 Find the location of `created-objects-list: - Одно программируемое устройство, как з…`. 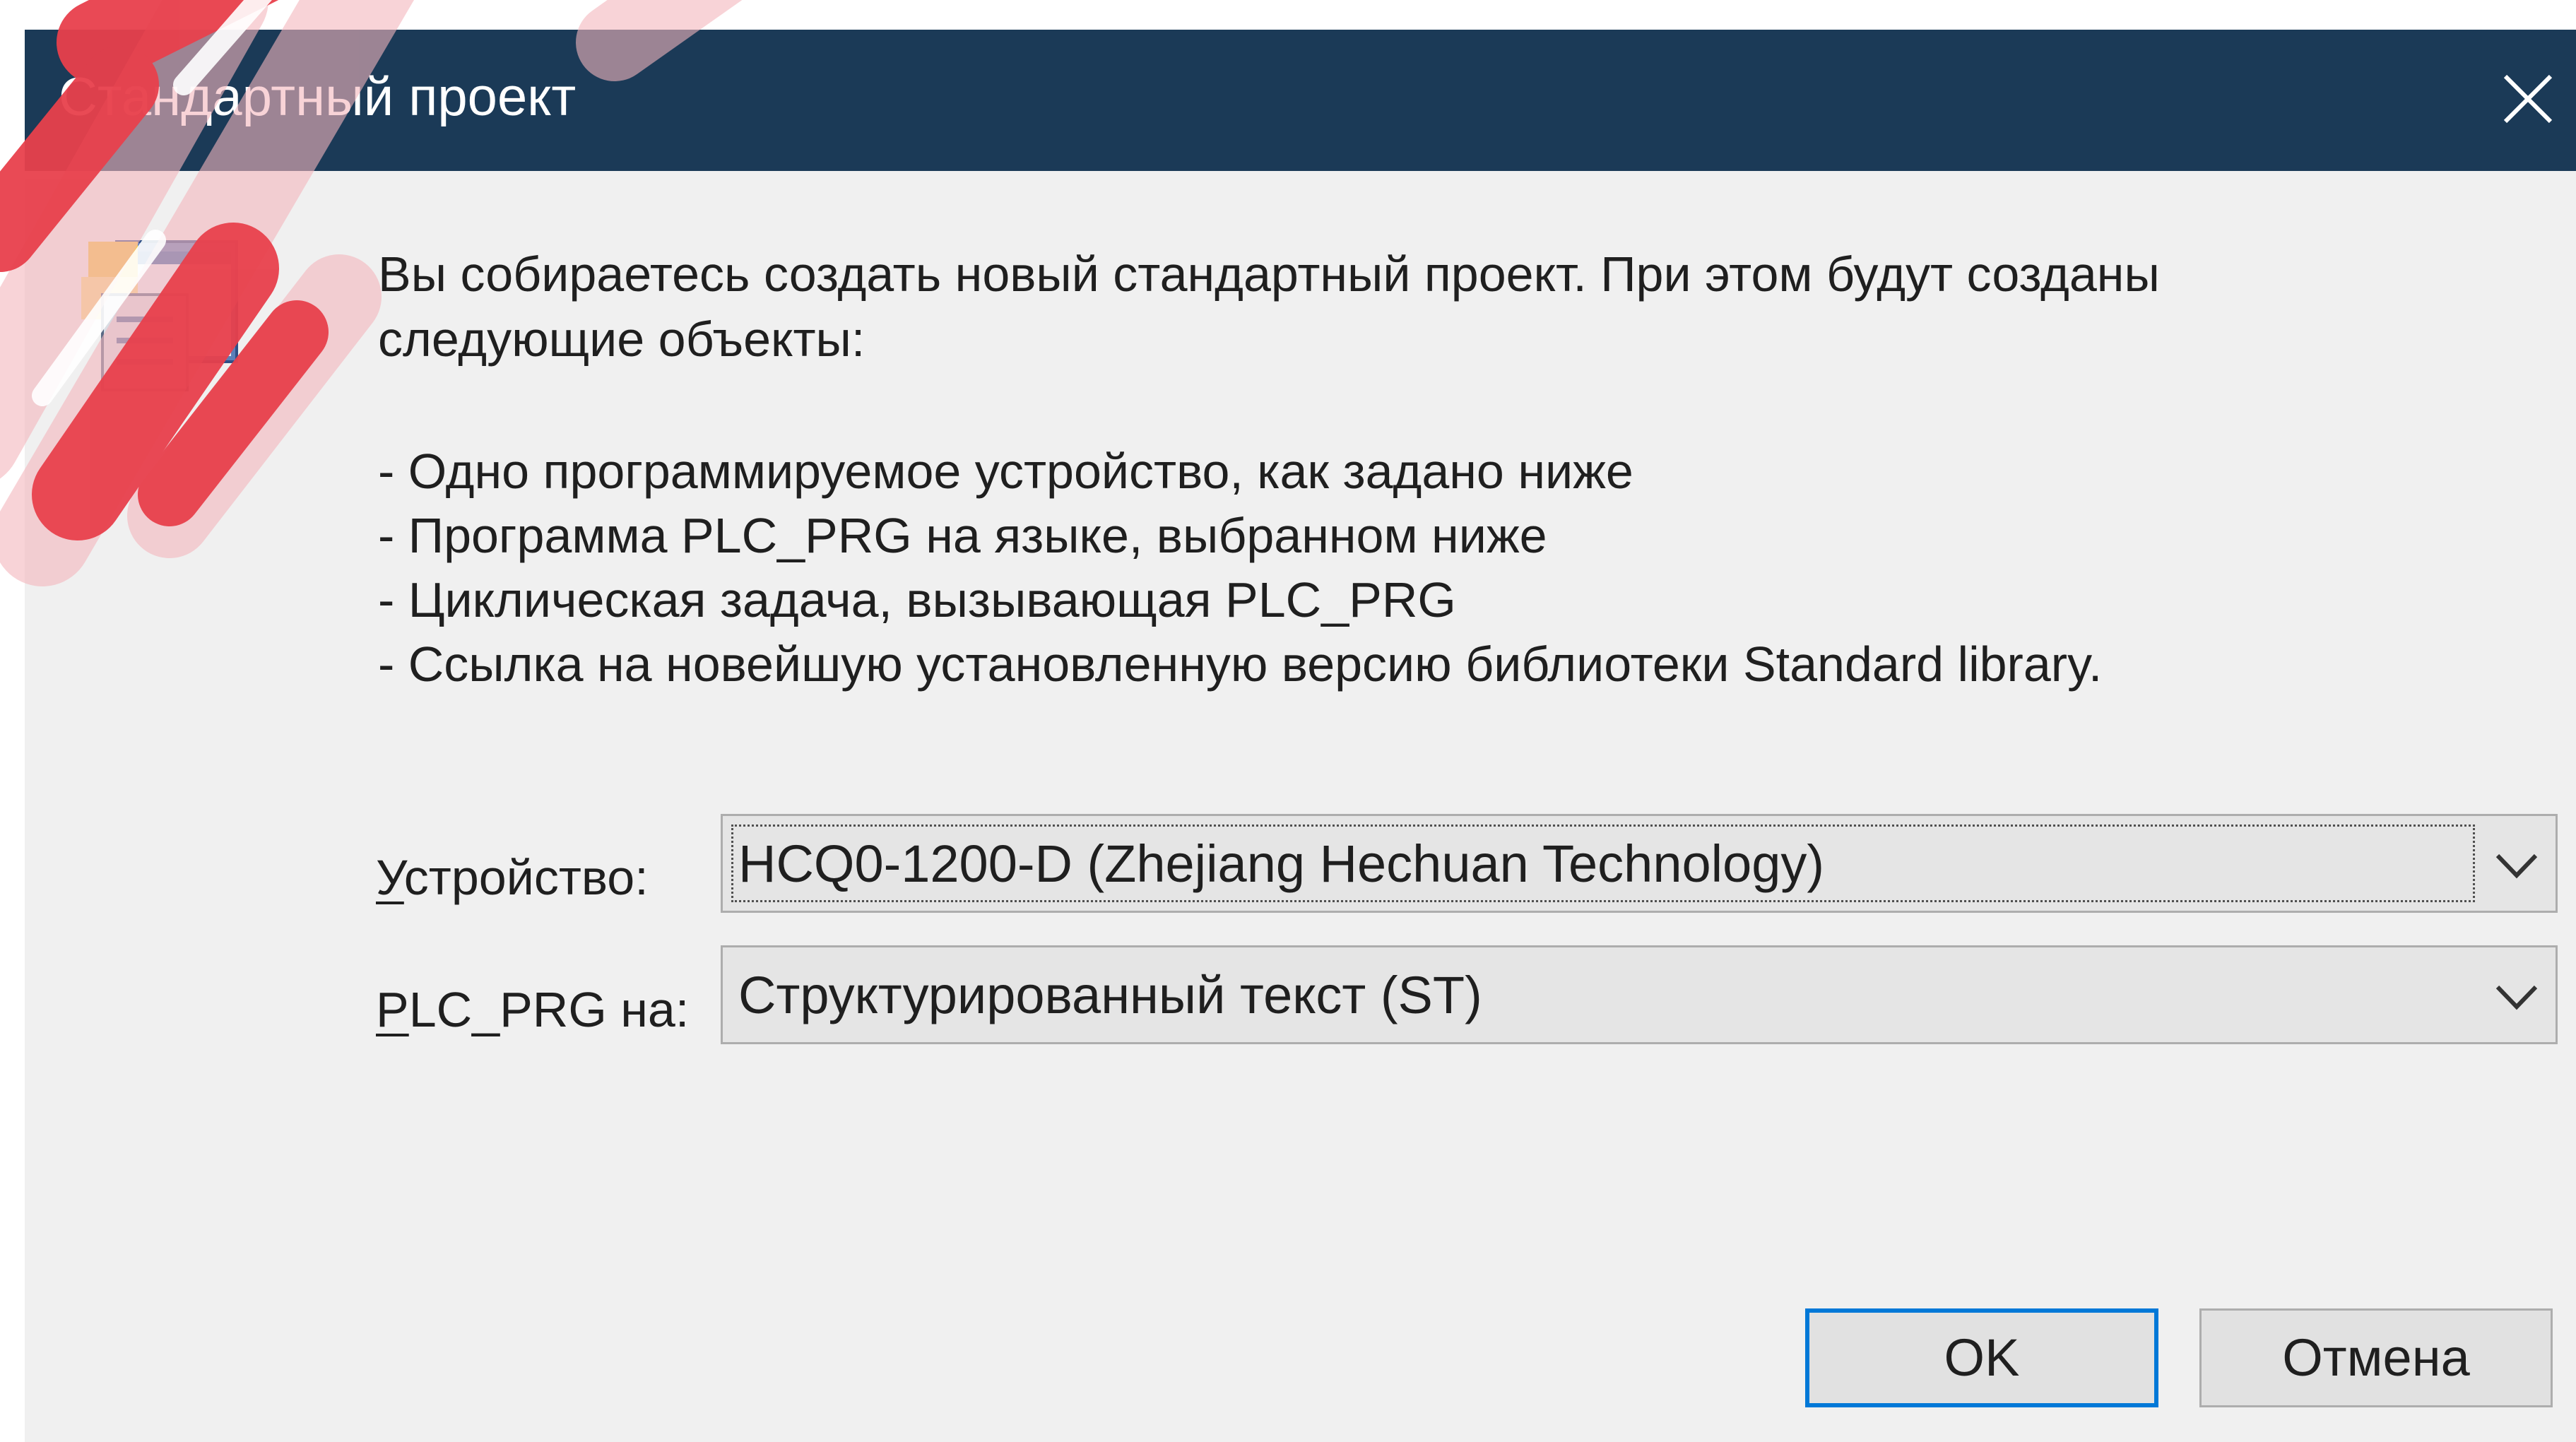

created-objects-list: - Одно программируемое устройство, как з… is located at coordinates (1240, 568).